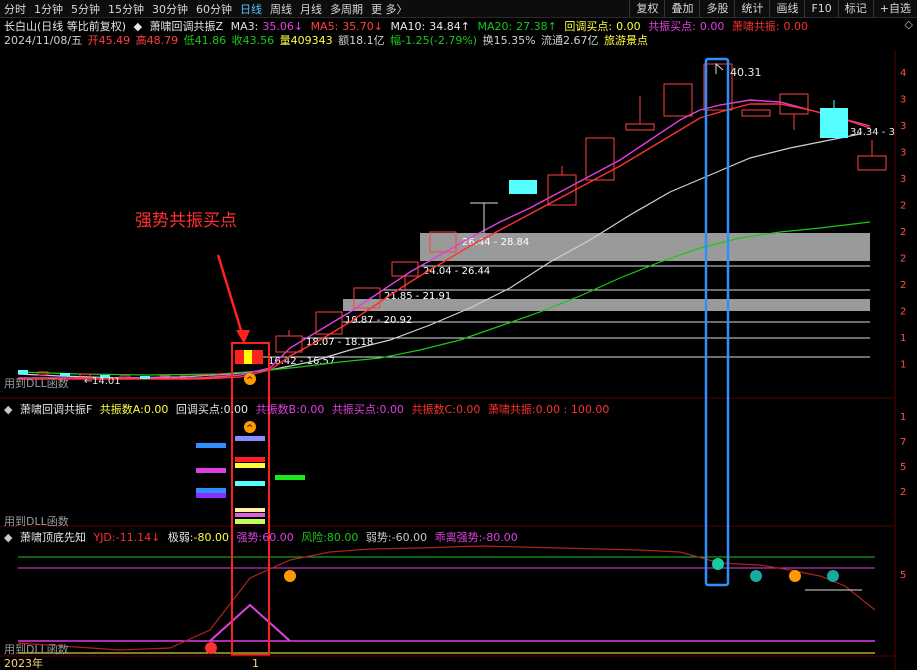 The height and width of the screenshot is (670, 917). Describe the element at coordinates (36, 649) in the screenshot. I see `dll-label-3: 用到DLL函数` at that location.